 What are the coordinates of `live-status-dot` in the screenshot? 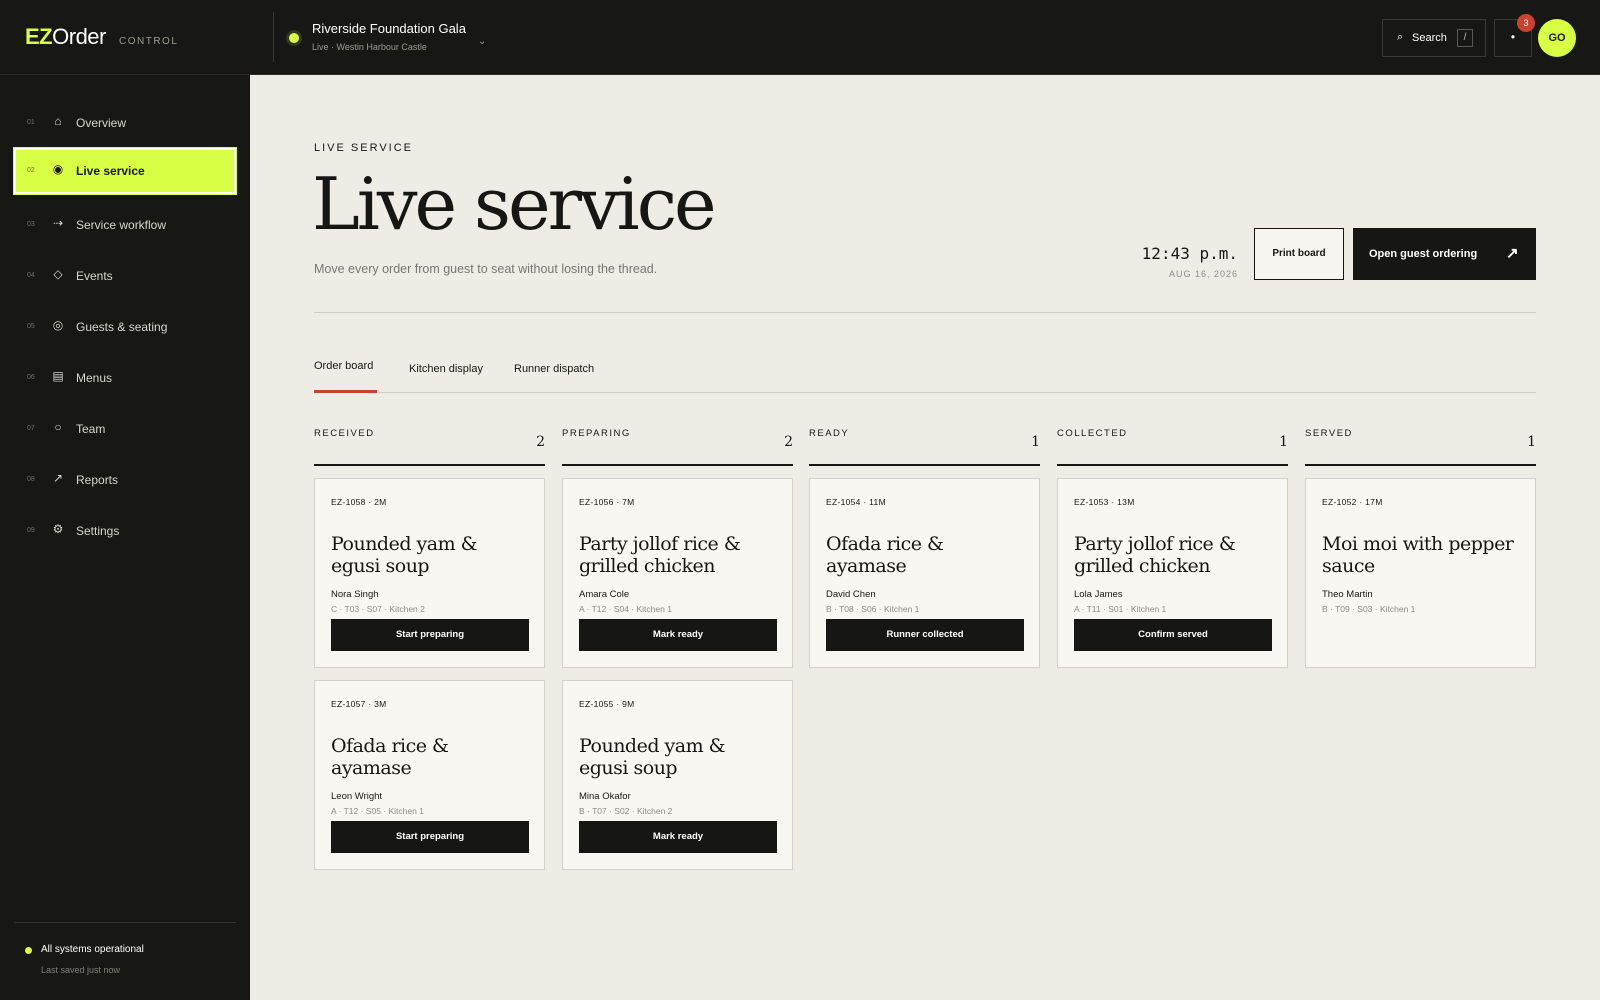 It's located at (294, 38).